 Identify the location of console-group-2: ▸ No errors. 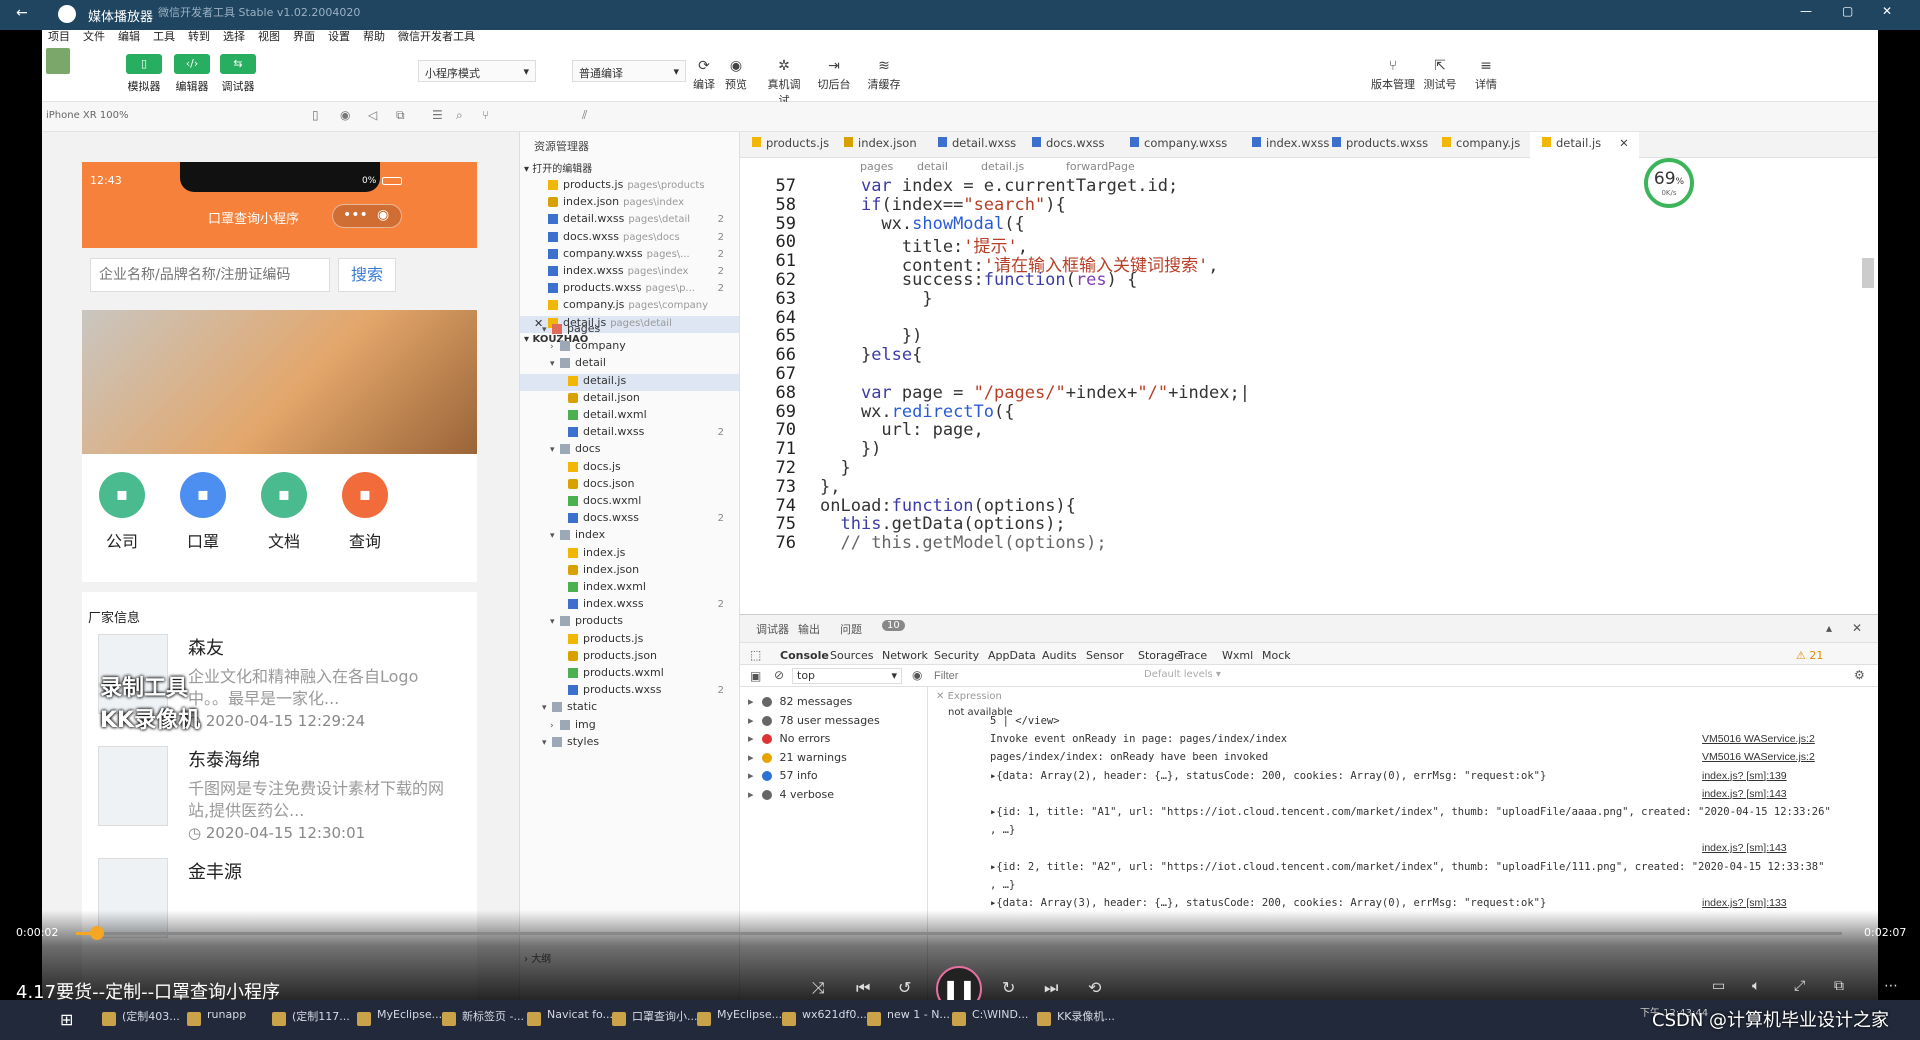
(838, 738).